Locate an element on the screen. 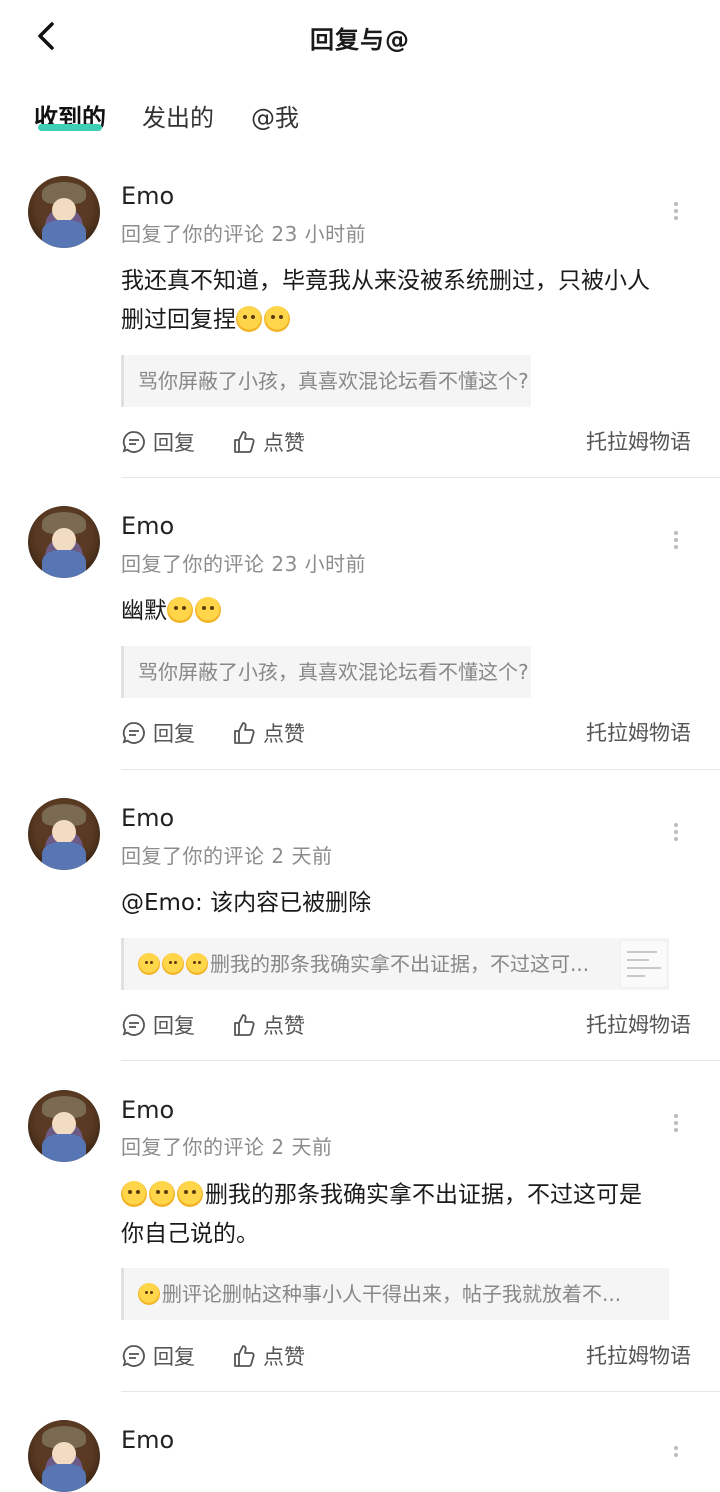 The width and height of the screenshot is (720, 1492). tab-mentions: @我 is located at coordinates (275, 115).